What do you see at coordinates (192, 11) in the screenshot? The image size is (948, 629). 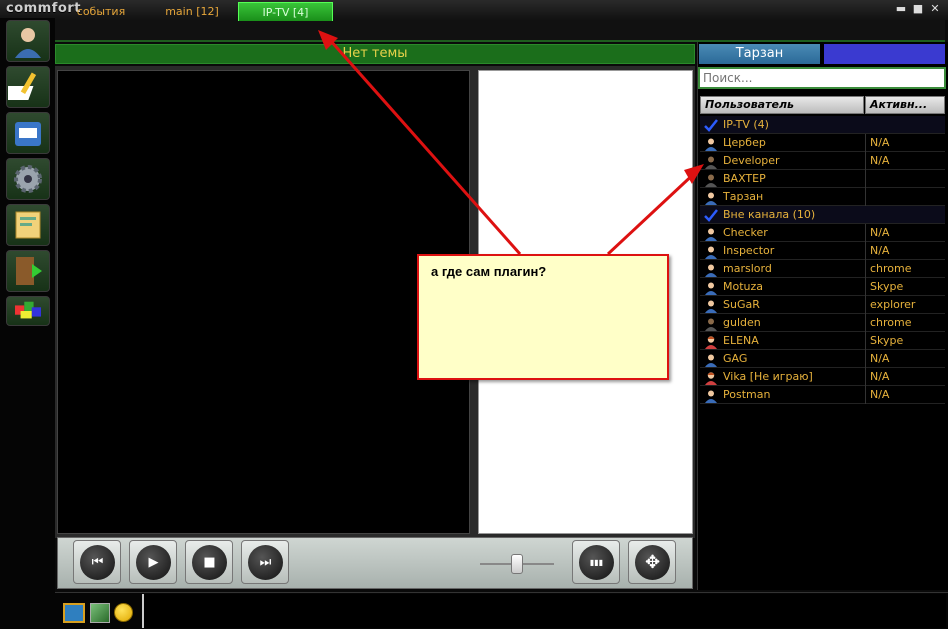 I see `tab-main: main [12]` at bounding box center [192, 11].